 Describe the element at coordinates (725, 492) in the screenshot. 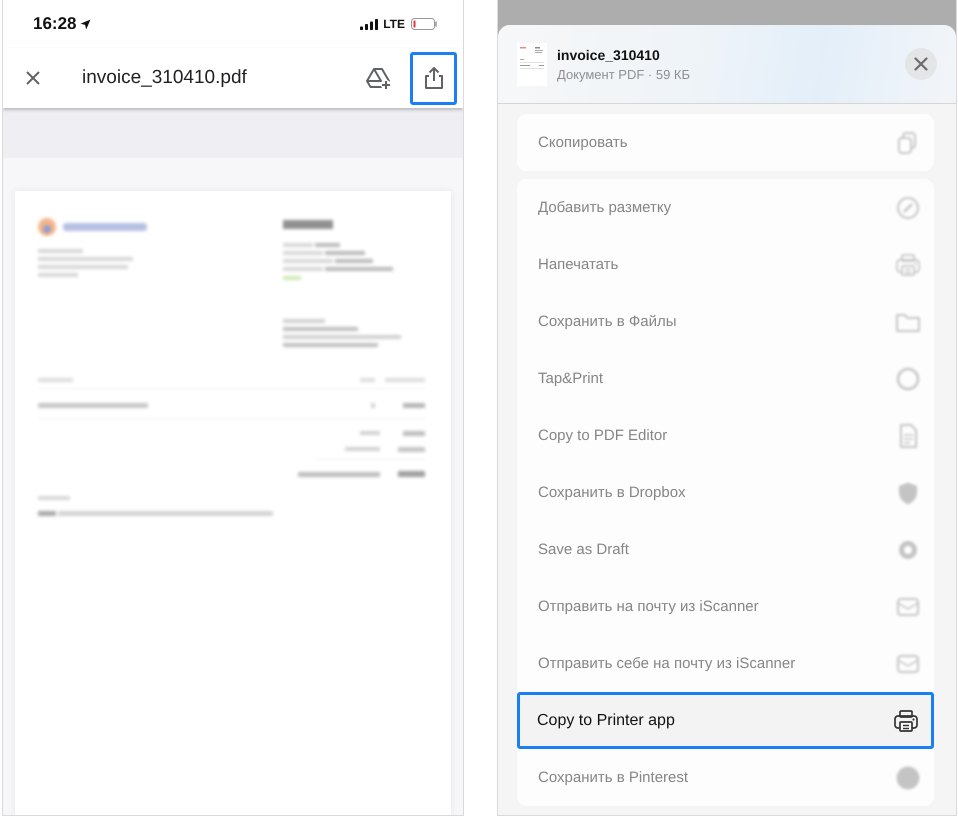

I see `share-action: Сохранить в Dropbox` at that location.